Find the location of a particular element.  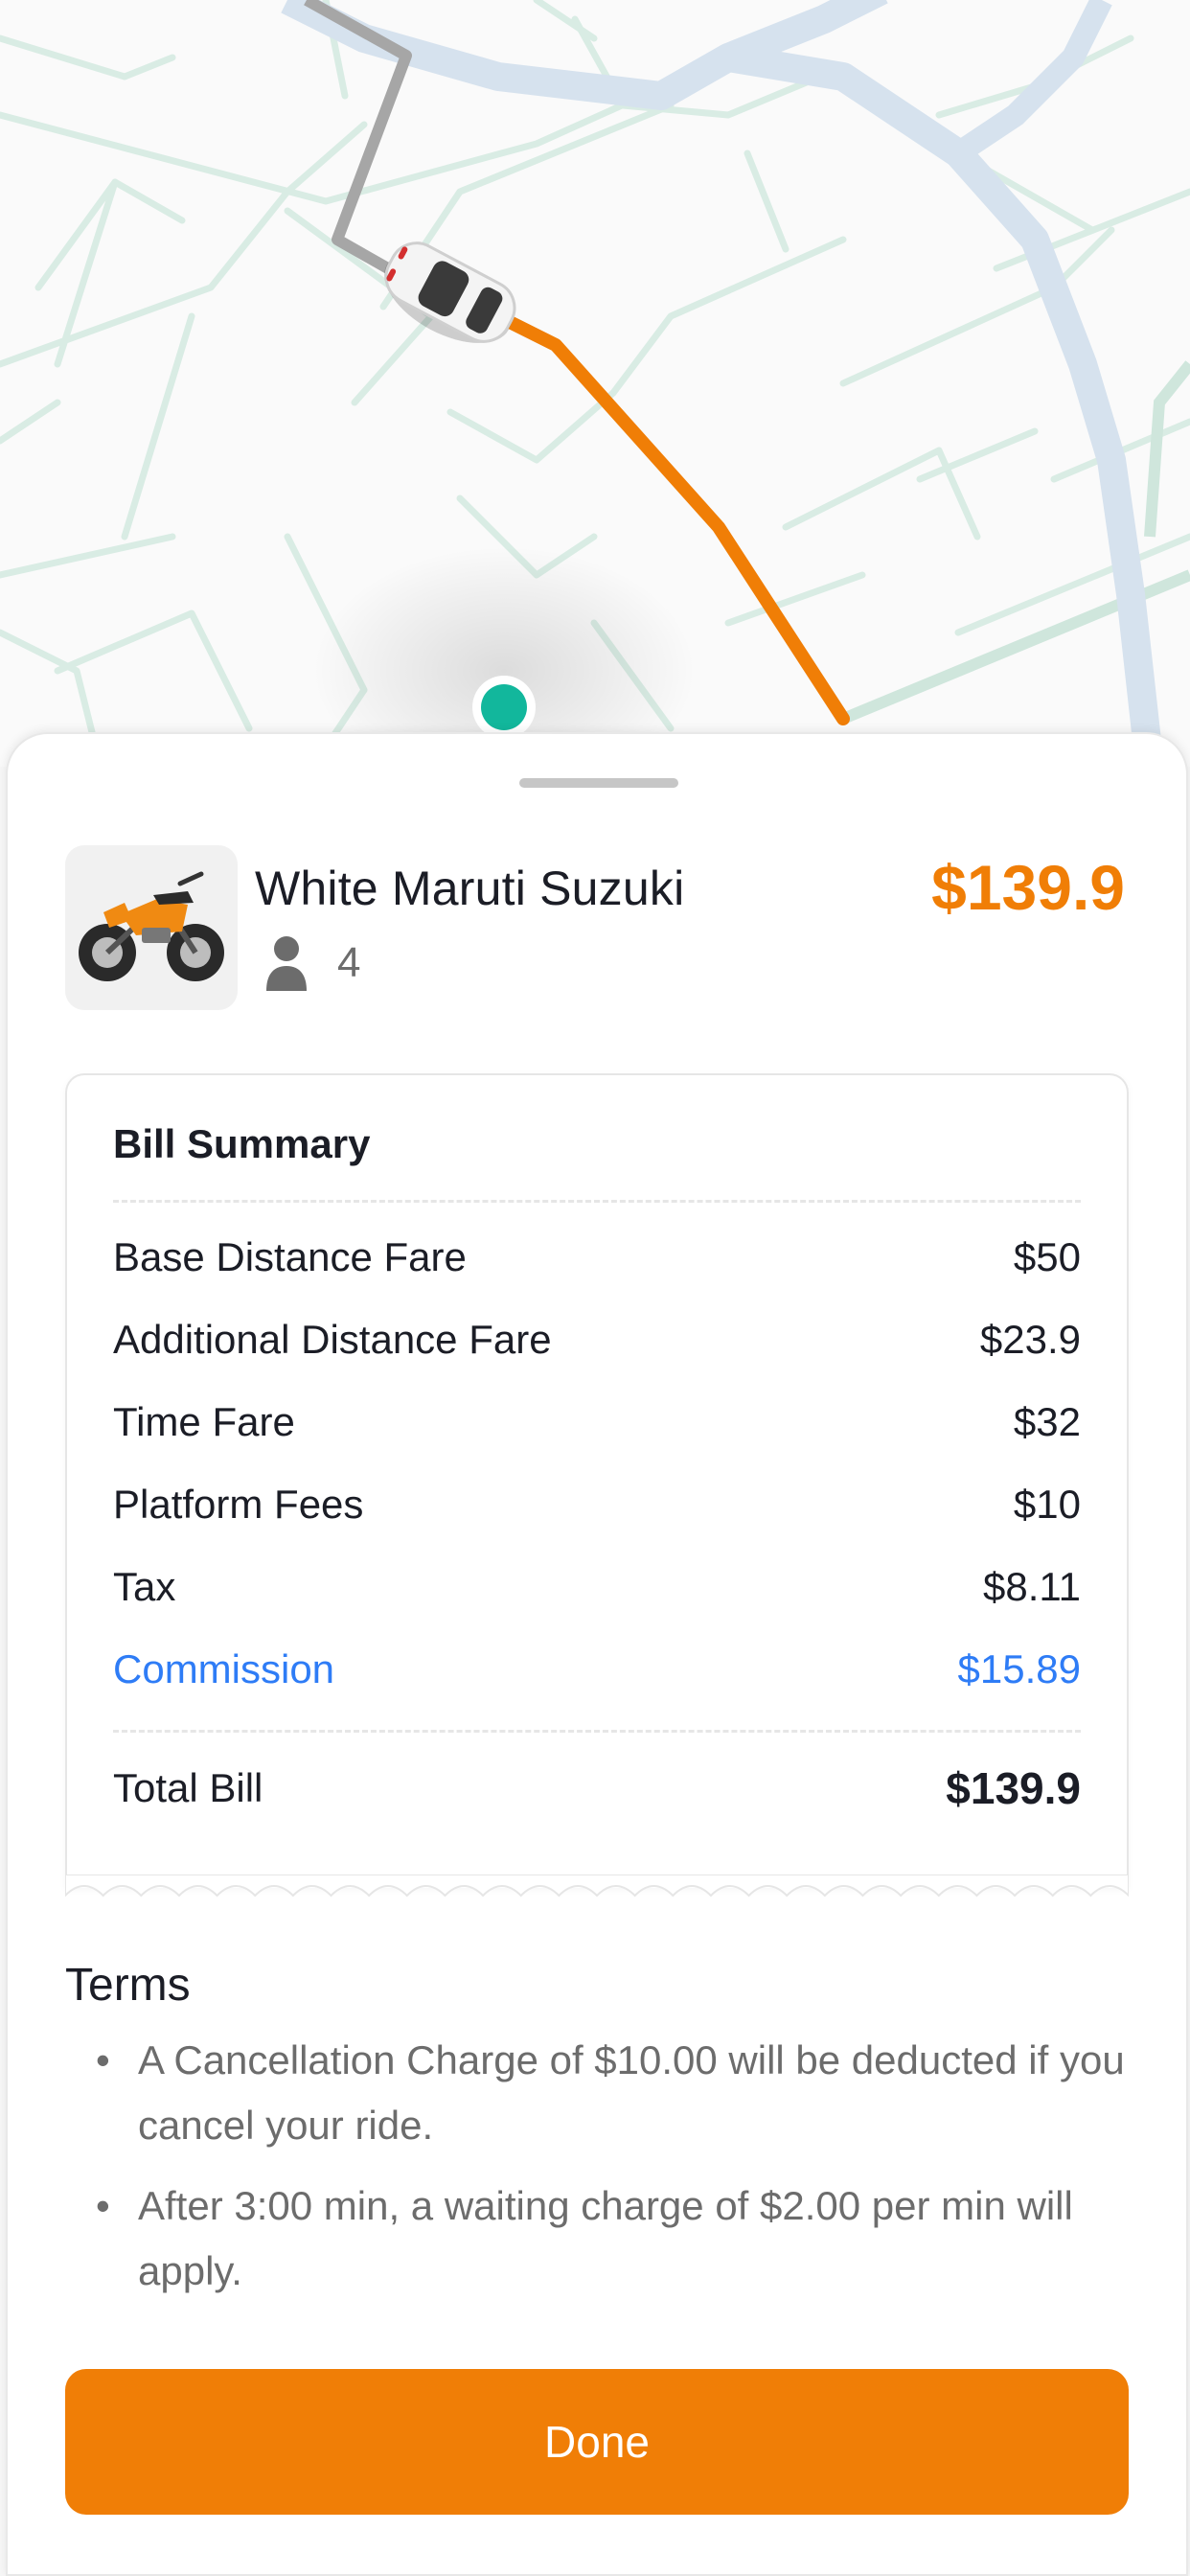

bill-row-value: $10 is located at coordinates (1047, 1504).